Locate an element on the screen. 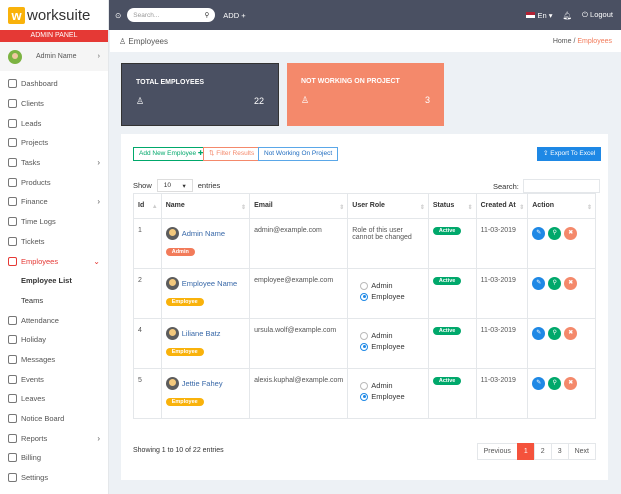 This screenshot has width=621, height=494. page-3: 3 is located at coordinates (559, 451).